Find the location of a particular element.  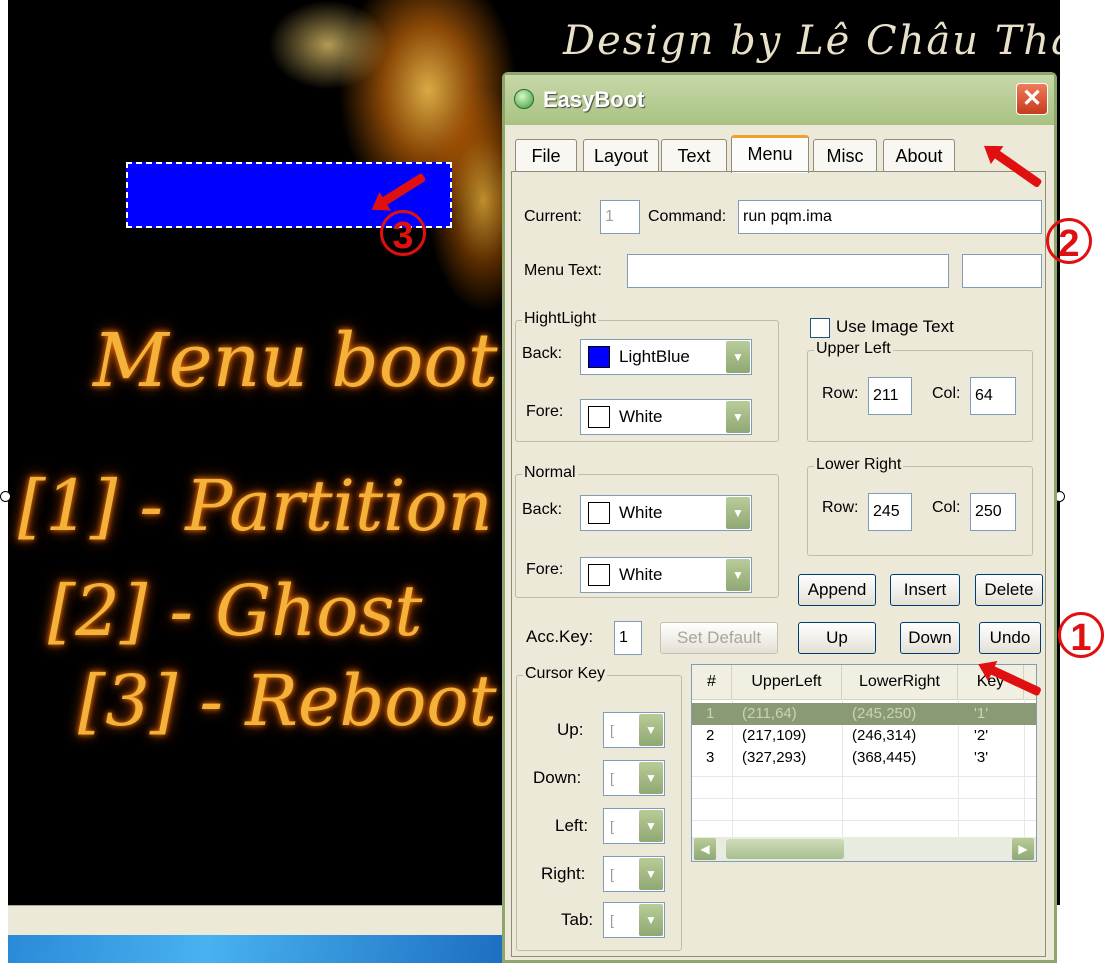

delete-button: Delete is located at coordinates (1009, 590).